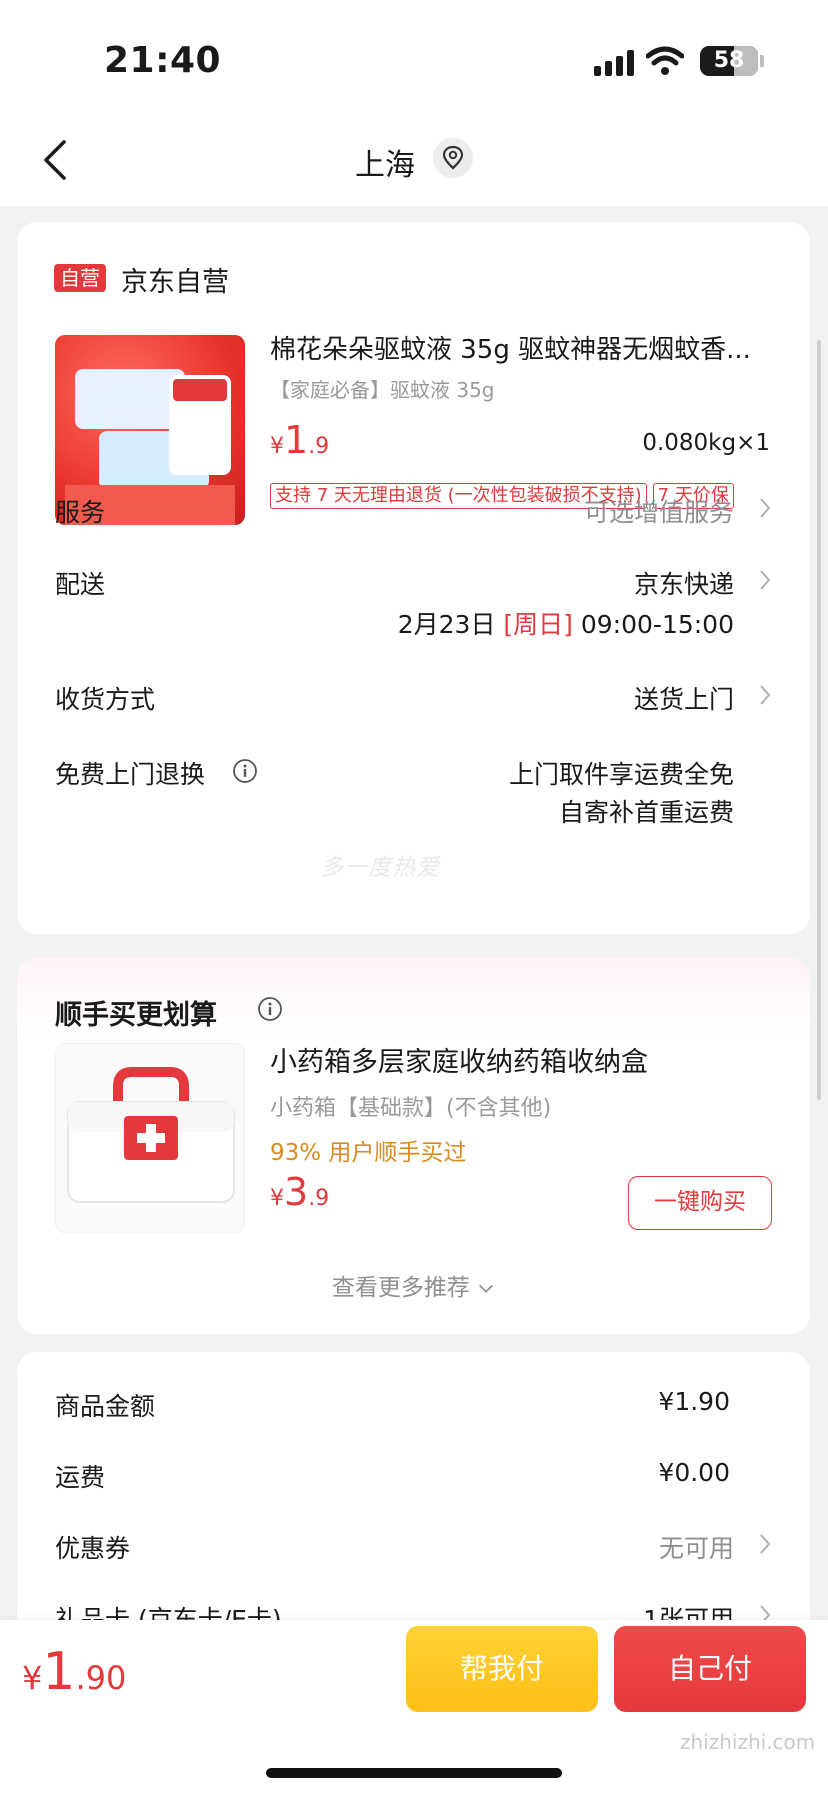 The height and width of the screenshot is (1796, 828). I want to click on nav-bar: 上海, so click(414, 163).